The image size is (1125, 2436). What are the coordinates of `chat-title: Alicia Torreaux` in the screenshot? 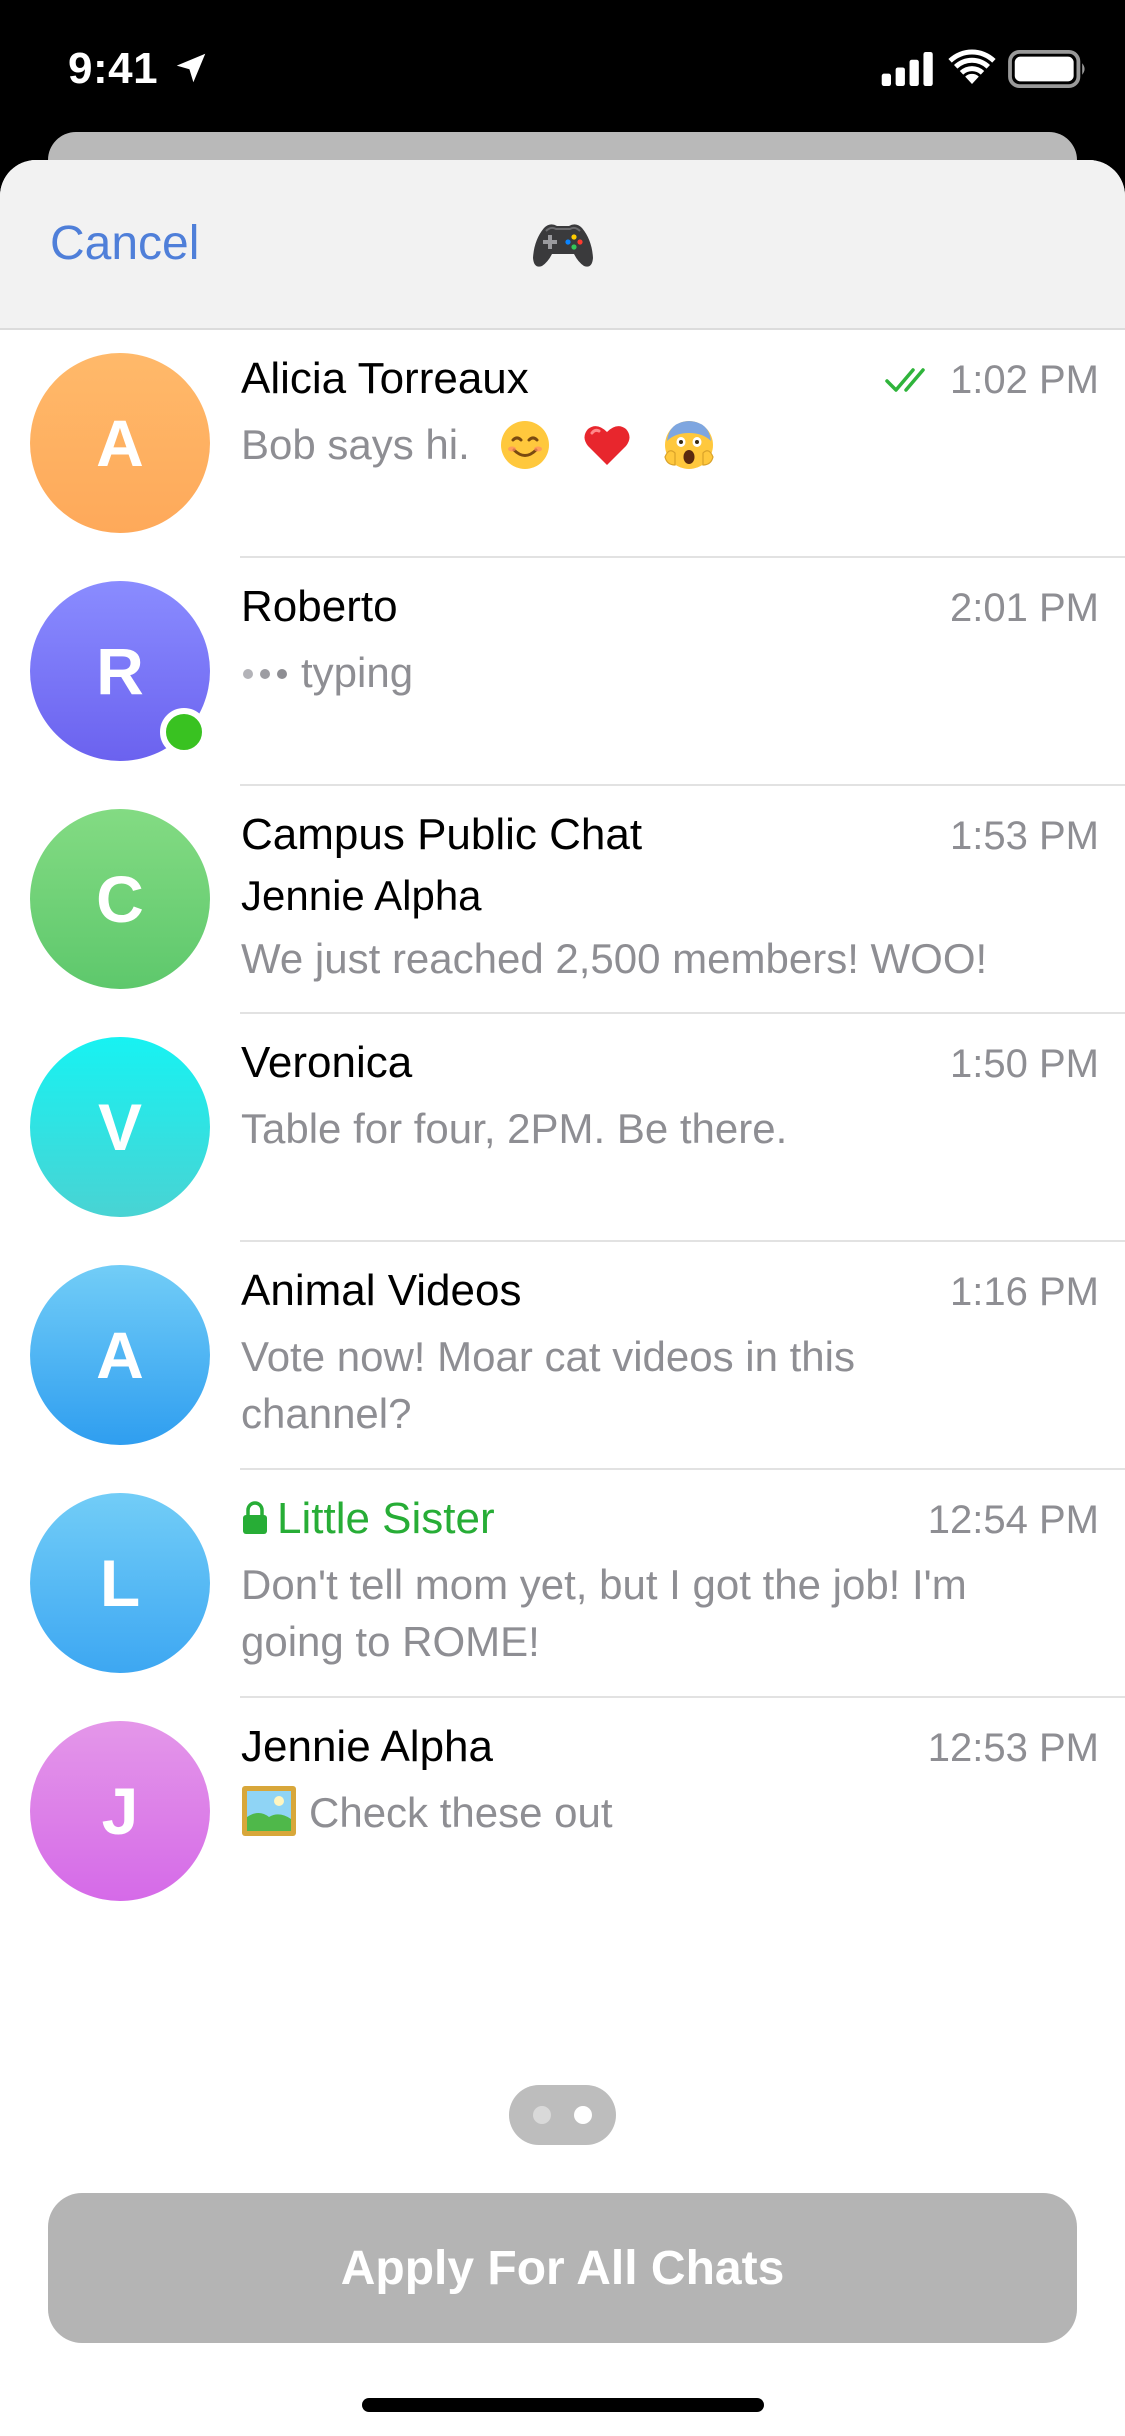 It's located at (385, 378).